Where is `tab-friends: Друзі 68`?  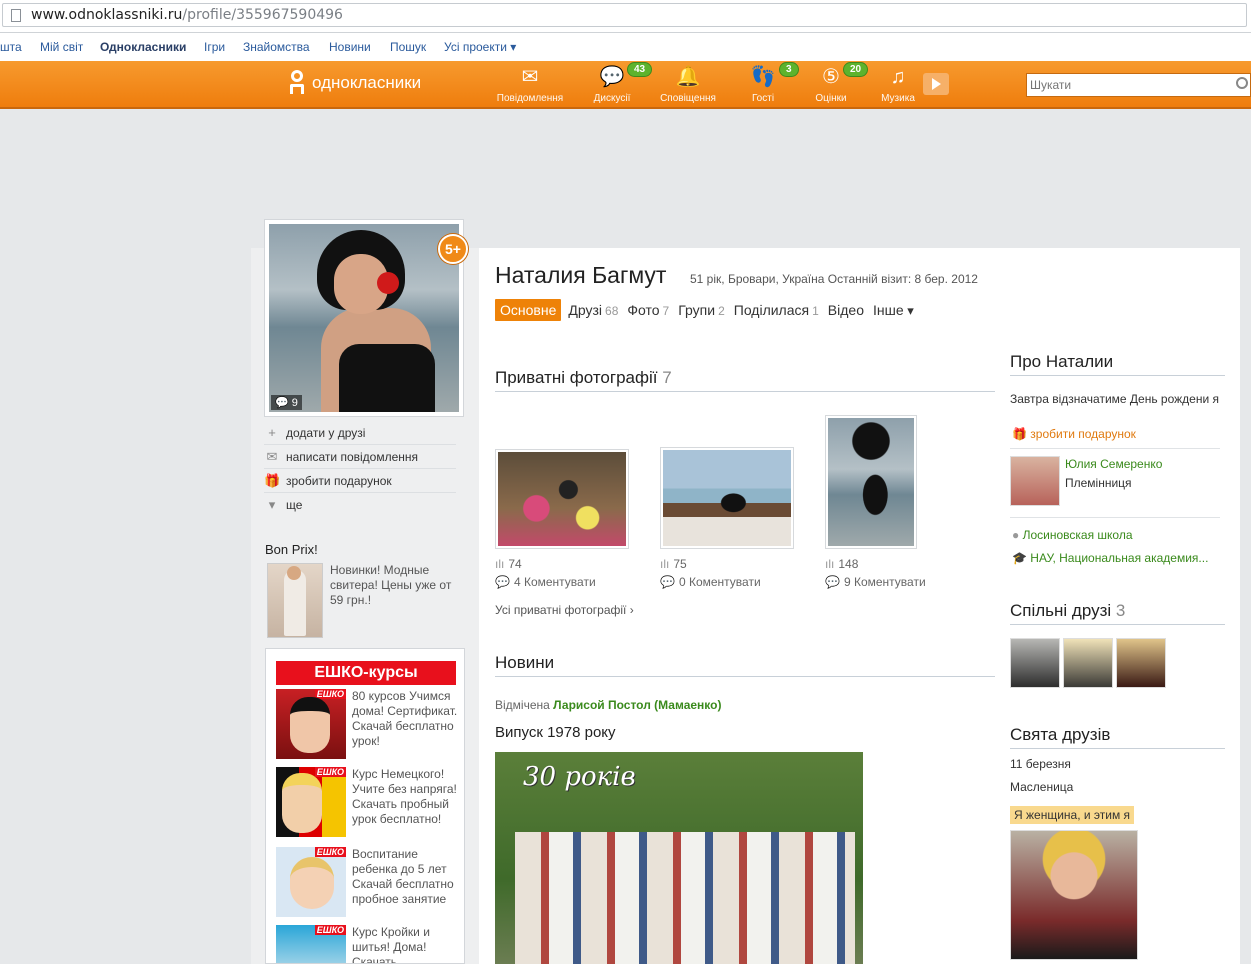
tab-friends: Друзі 68 is located at coordinates (593, 310).